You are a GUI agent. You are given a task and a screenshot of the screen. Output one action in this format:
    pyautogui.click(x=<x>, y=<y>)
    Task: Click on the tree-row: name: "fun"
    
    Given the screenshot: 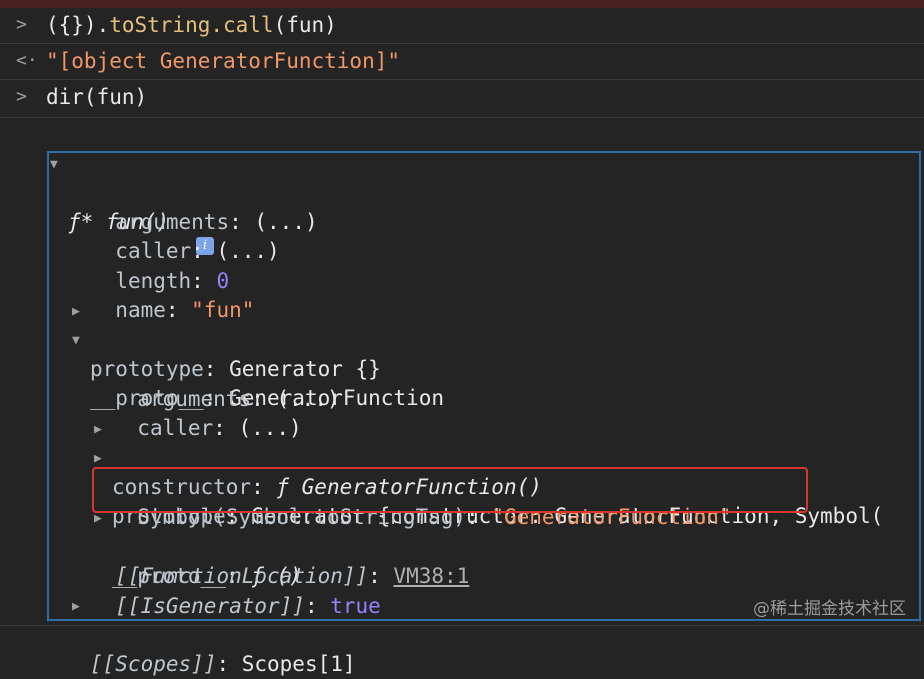 What is the action you would take?
    pyautogui.click(x=172, y=294)
    